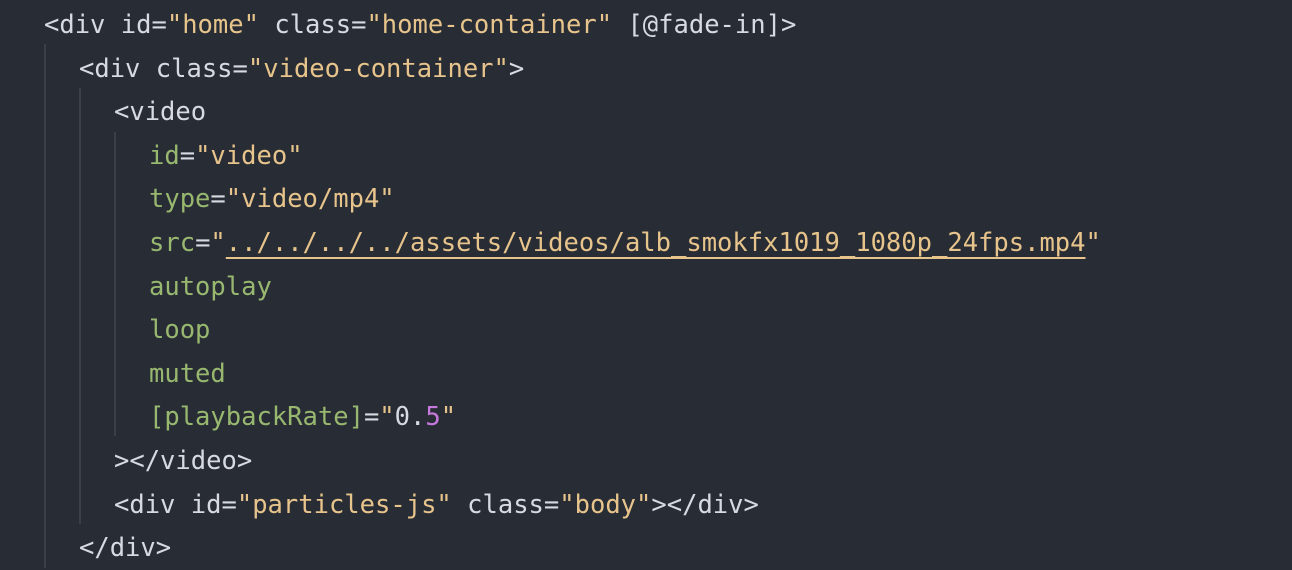  What do you see at coordinates (516, 68) in the screenshot?
I see `code-token: >` at bounding box center [516, 68].